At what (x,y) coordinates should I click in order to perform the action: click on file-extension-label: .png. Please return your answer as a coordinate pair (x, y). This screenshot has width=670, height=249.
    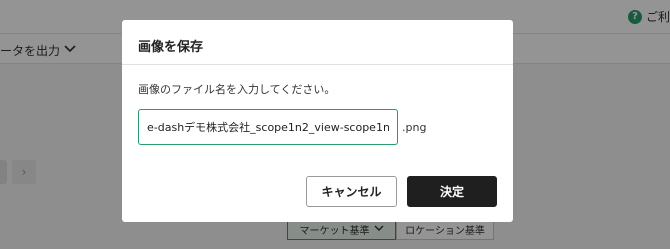
    Looking at the image, I should click on (414, 127).